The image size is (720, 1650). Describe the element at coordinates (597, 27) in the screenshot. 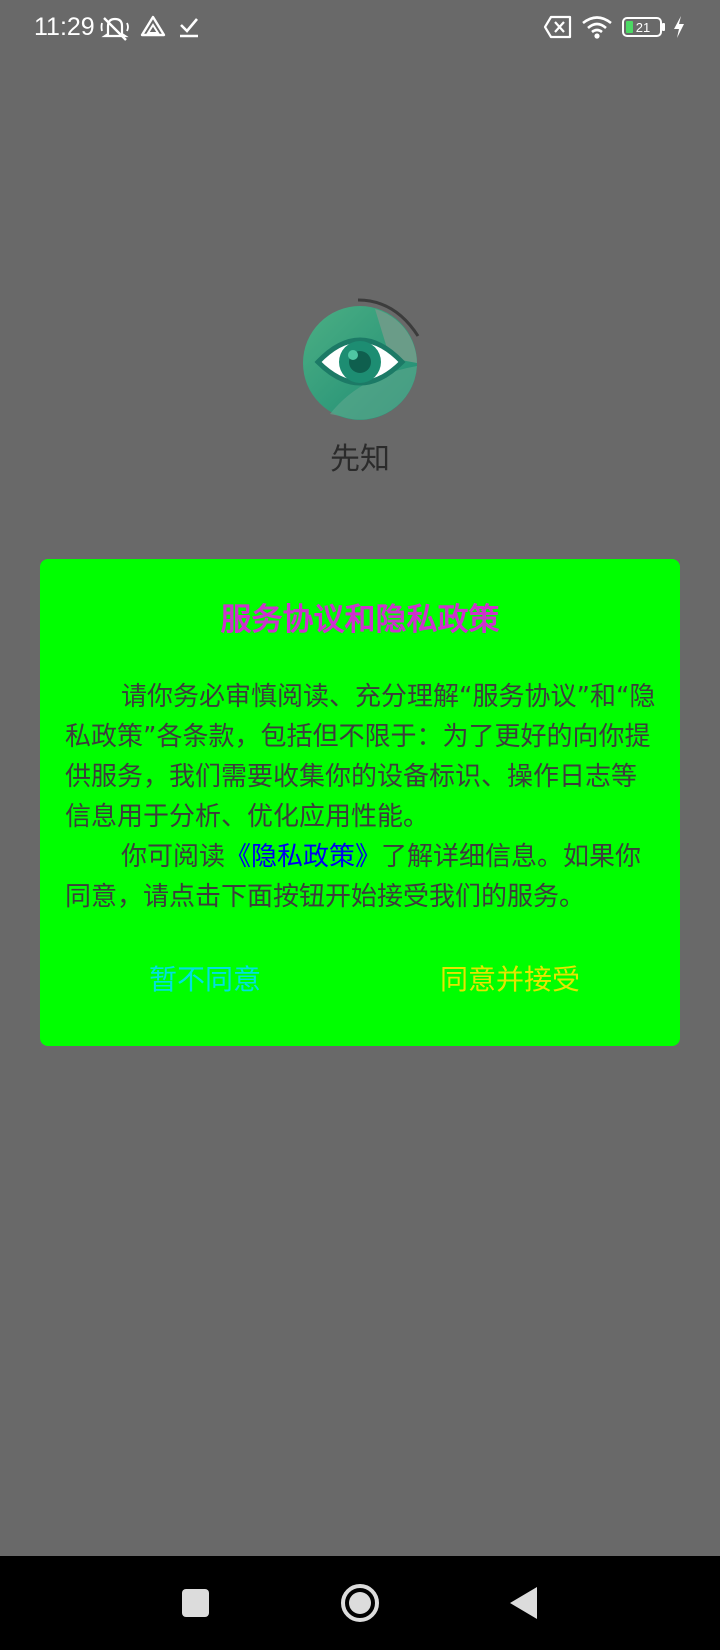

I see `wifi-icon` at that location.